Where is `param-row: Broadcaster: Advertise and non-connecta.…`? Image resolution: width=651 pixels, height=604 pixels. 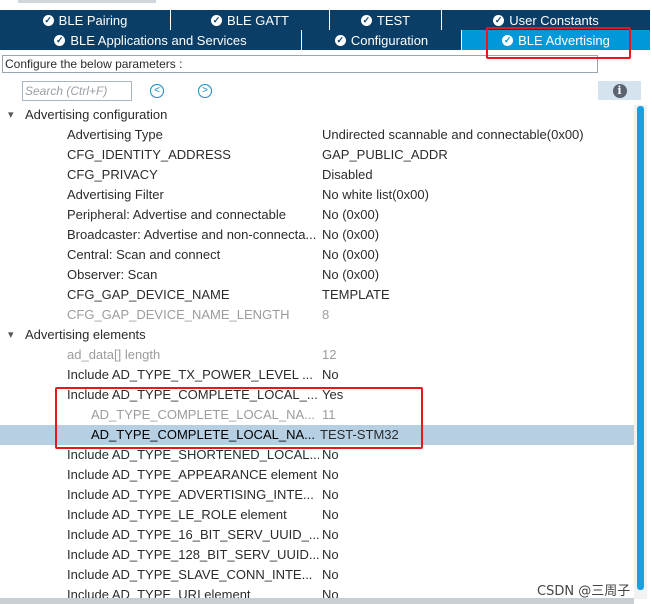
param-row: Broadcaster: Advertise and non-connecta.… is located at coordinates (317, 235).